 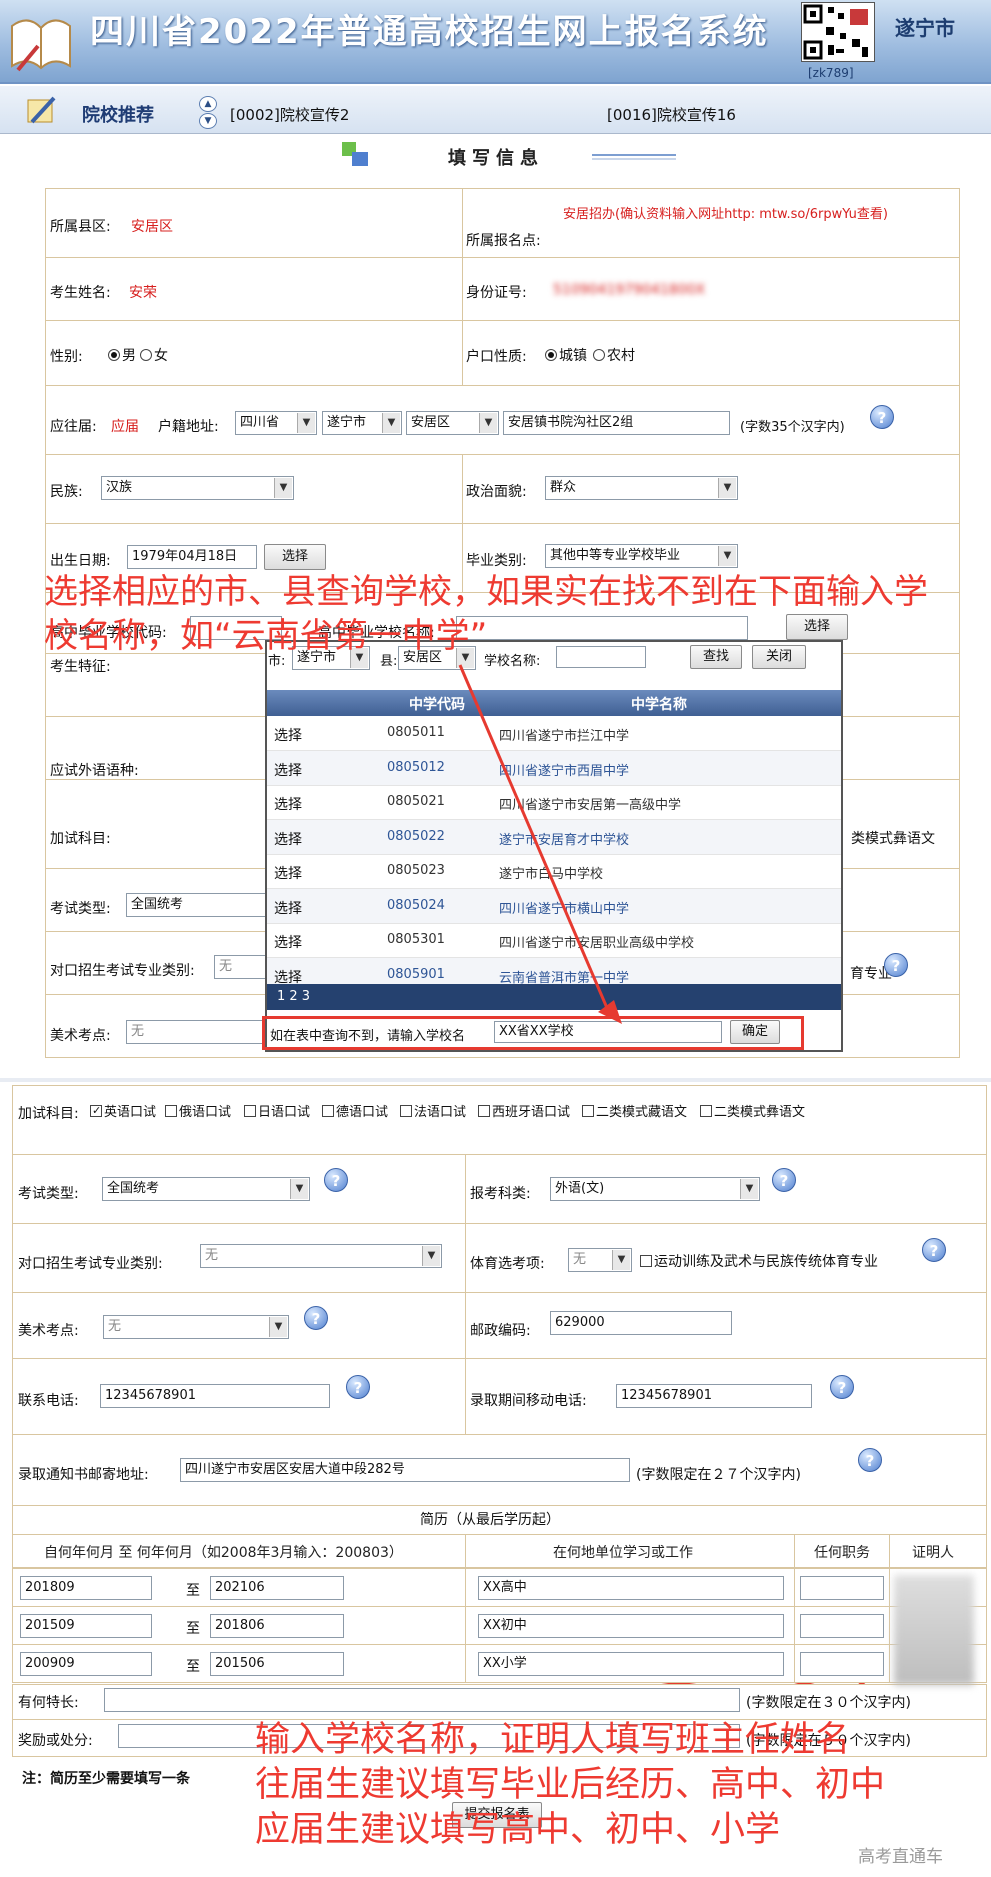 What do you see at coordinates (321, 1256) in the screenshot?
I see `dk-select: 无 ▼` at bounding box center [321, 1256].